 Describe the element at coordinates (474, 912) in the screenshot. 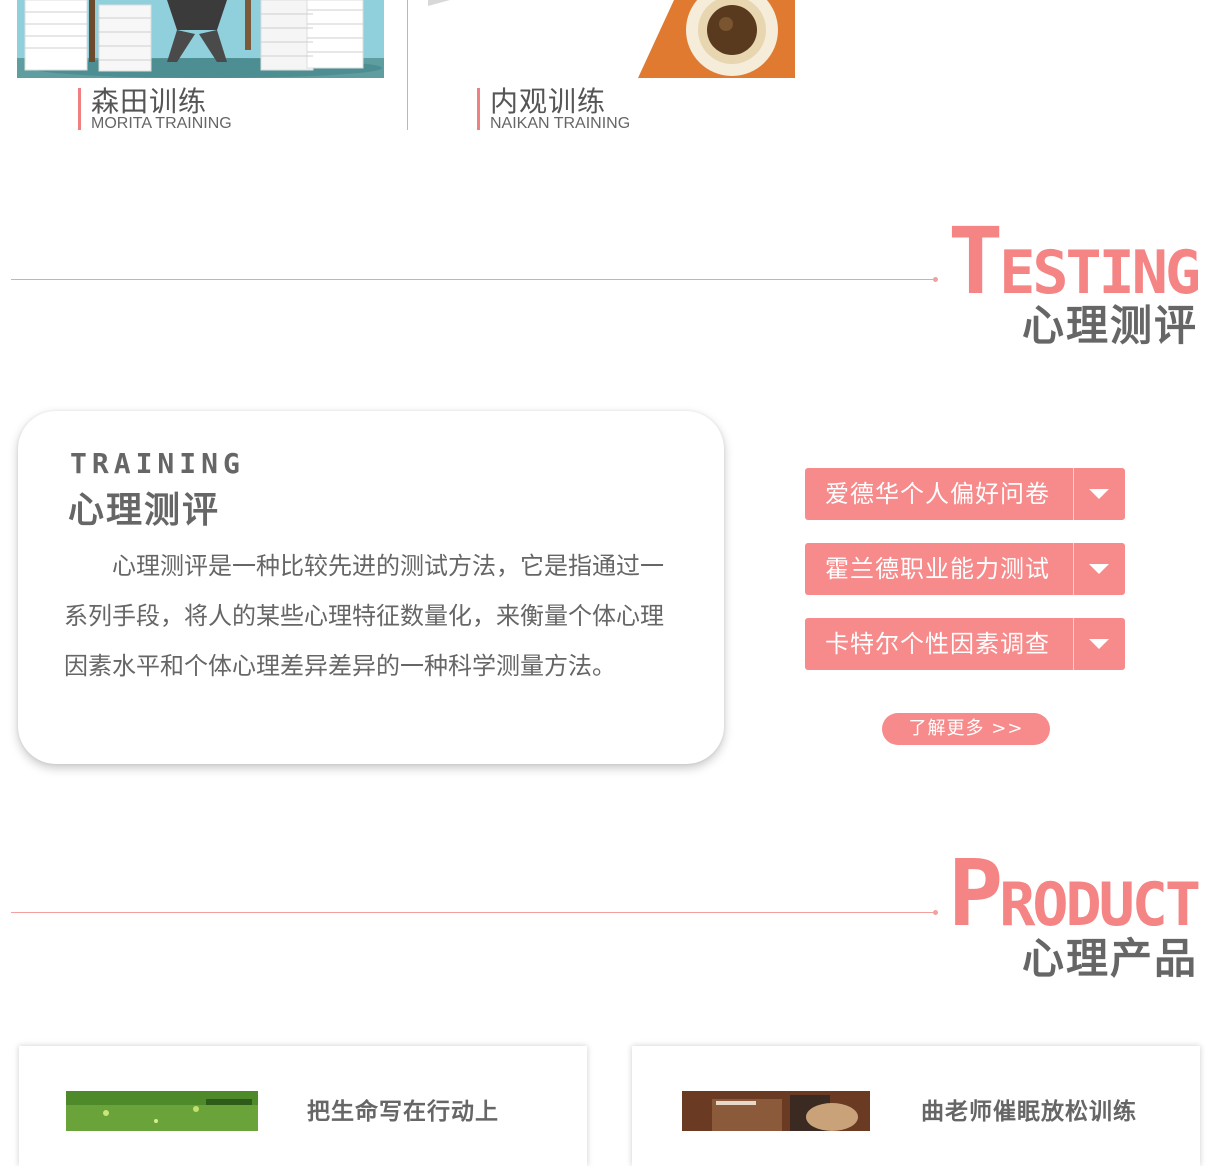

I see `product-section-line` at that location.